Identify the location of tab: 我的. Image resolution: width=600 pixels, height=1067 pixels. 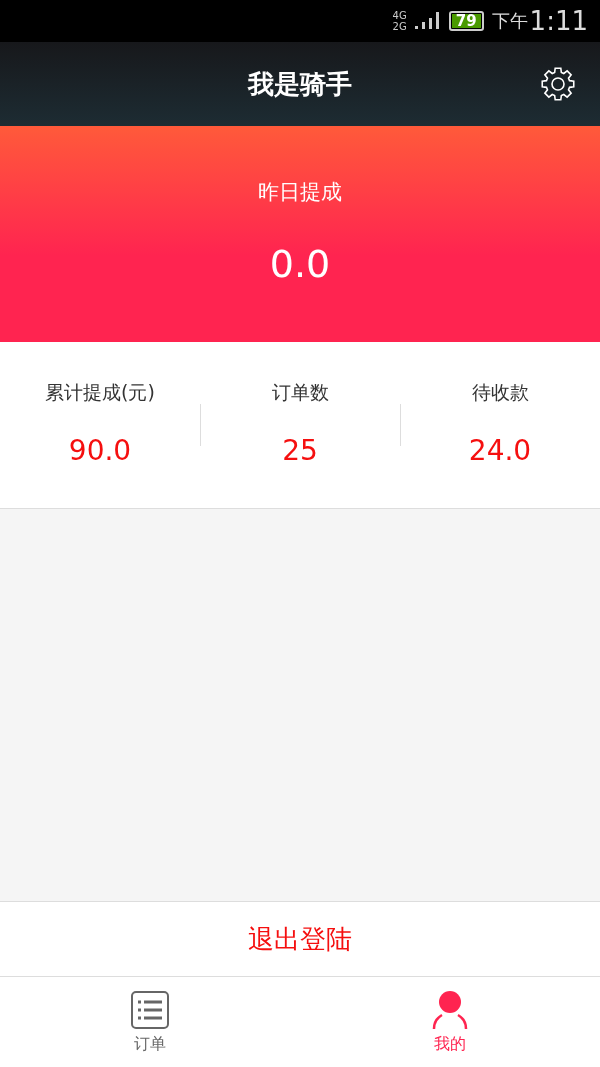
(450, 1022).